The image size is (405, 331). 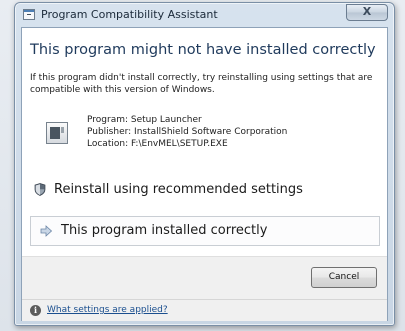 What do you see at coordinates (144, 120) in the screenshot?
I see `program-name: Program: Setup Launcher` at bounding box center [144, 120].